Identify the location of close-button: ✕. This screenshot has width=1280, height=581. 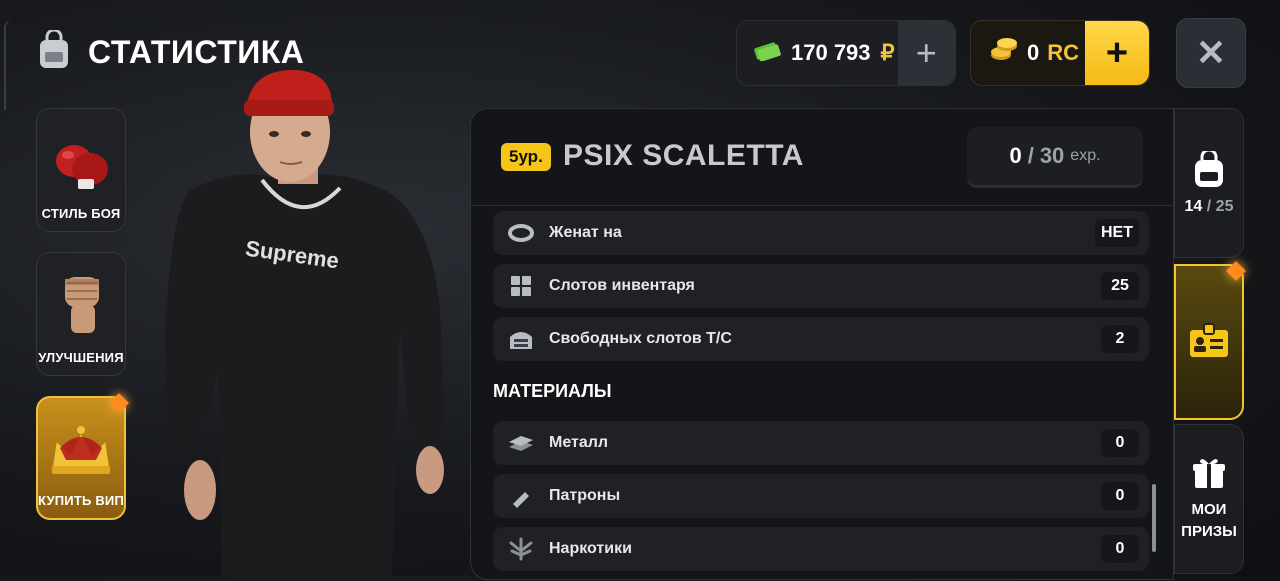
(1211, 53).